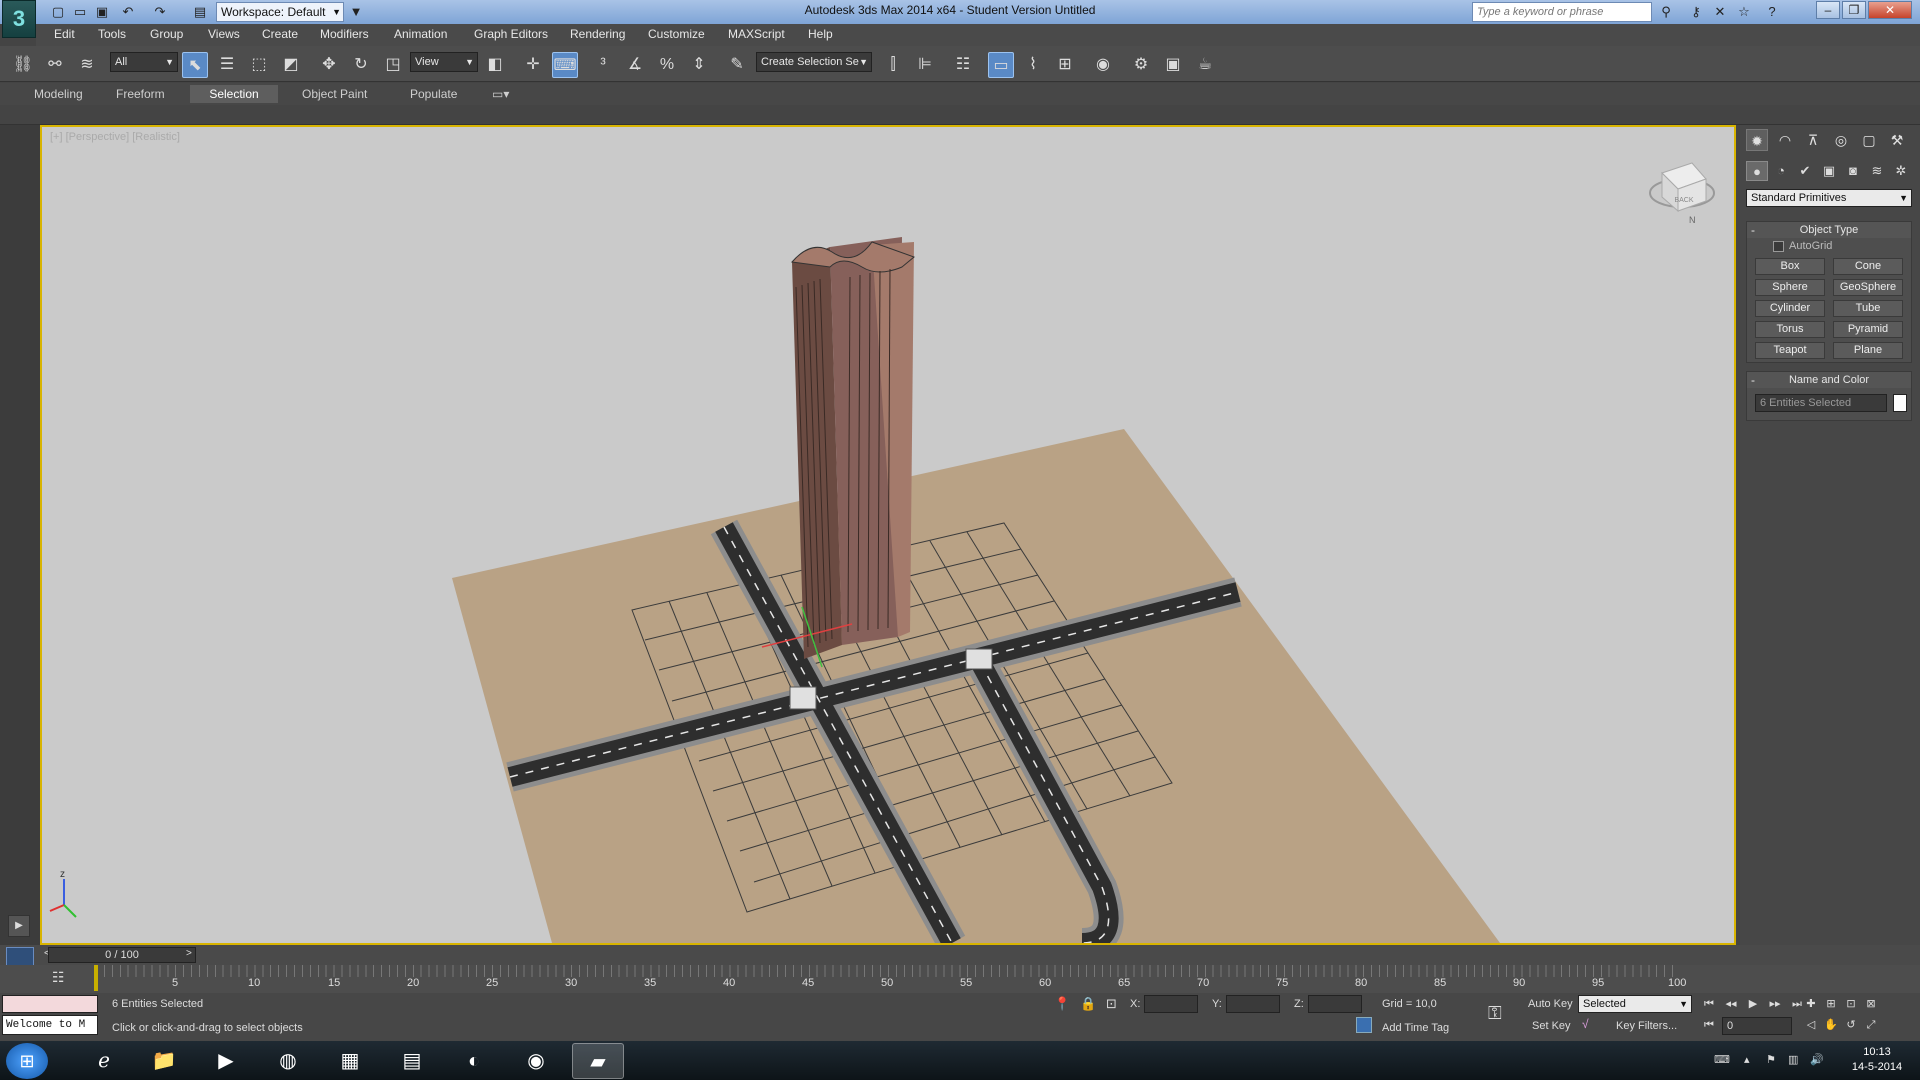 This screenshot has width=1920, height=1080. Describe the element at coordinates (1811, 1004) in the screenshot. I see `zoom-icon: ✚` at that location.